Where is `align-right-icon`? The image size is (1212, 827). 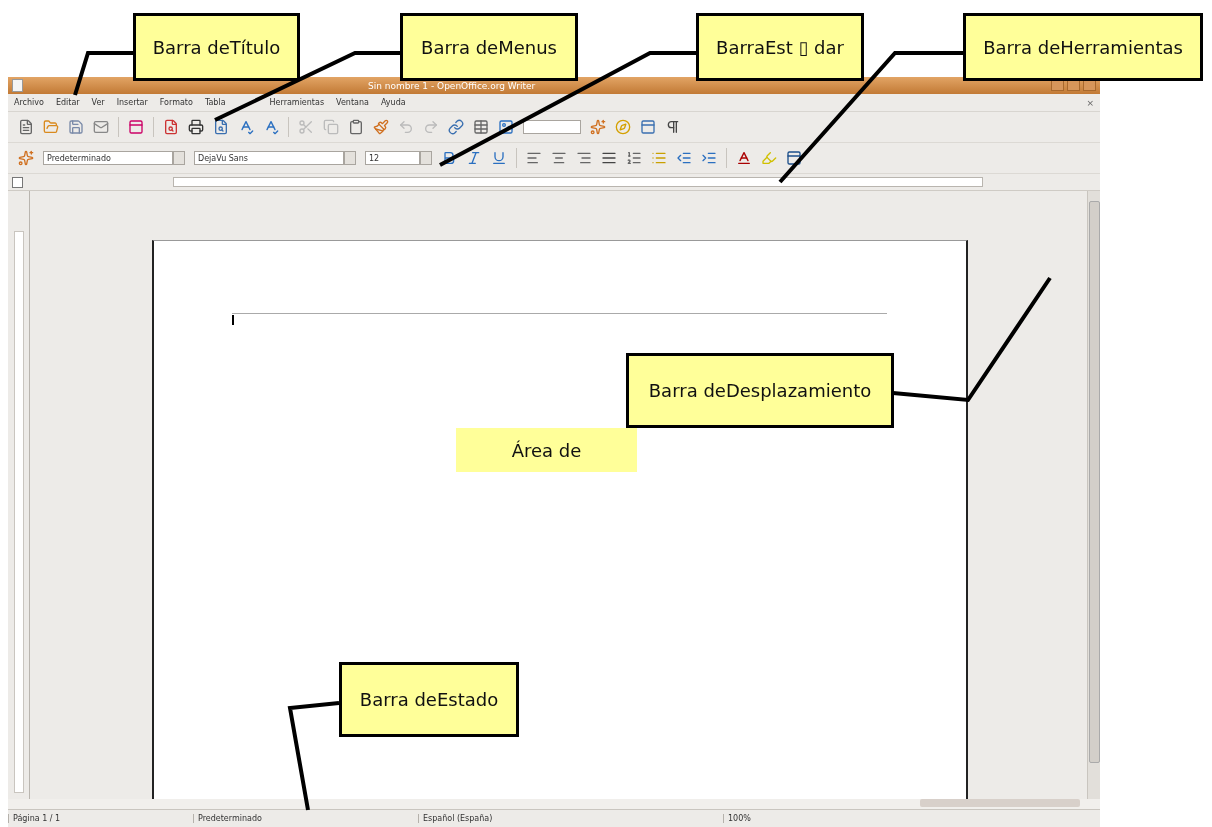
align-right-icon is located at coordinates (584, 158).